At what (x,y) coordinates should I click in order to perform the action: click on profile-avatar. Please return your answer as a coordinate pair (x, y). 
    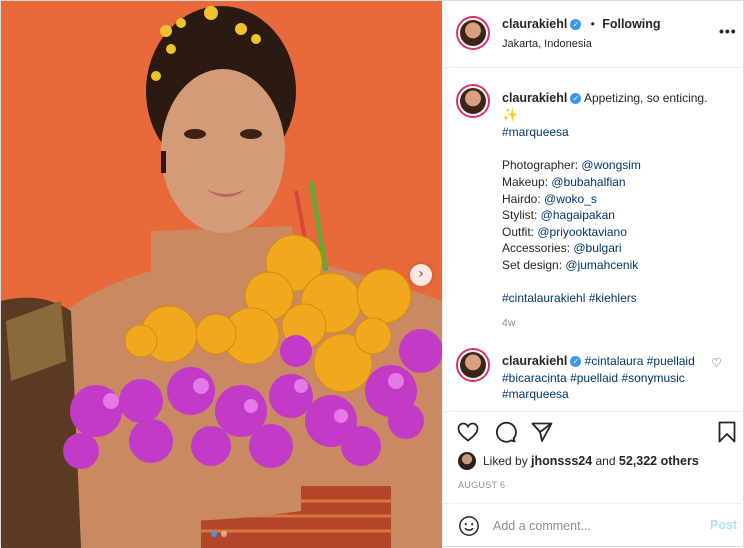
    Looking at the image, I should click on (473, 33).